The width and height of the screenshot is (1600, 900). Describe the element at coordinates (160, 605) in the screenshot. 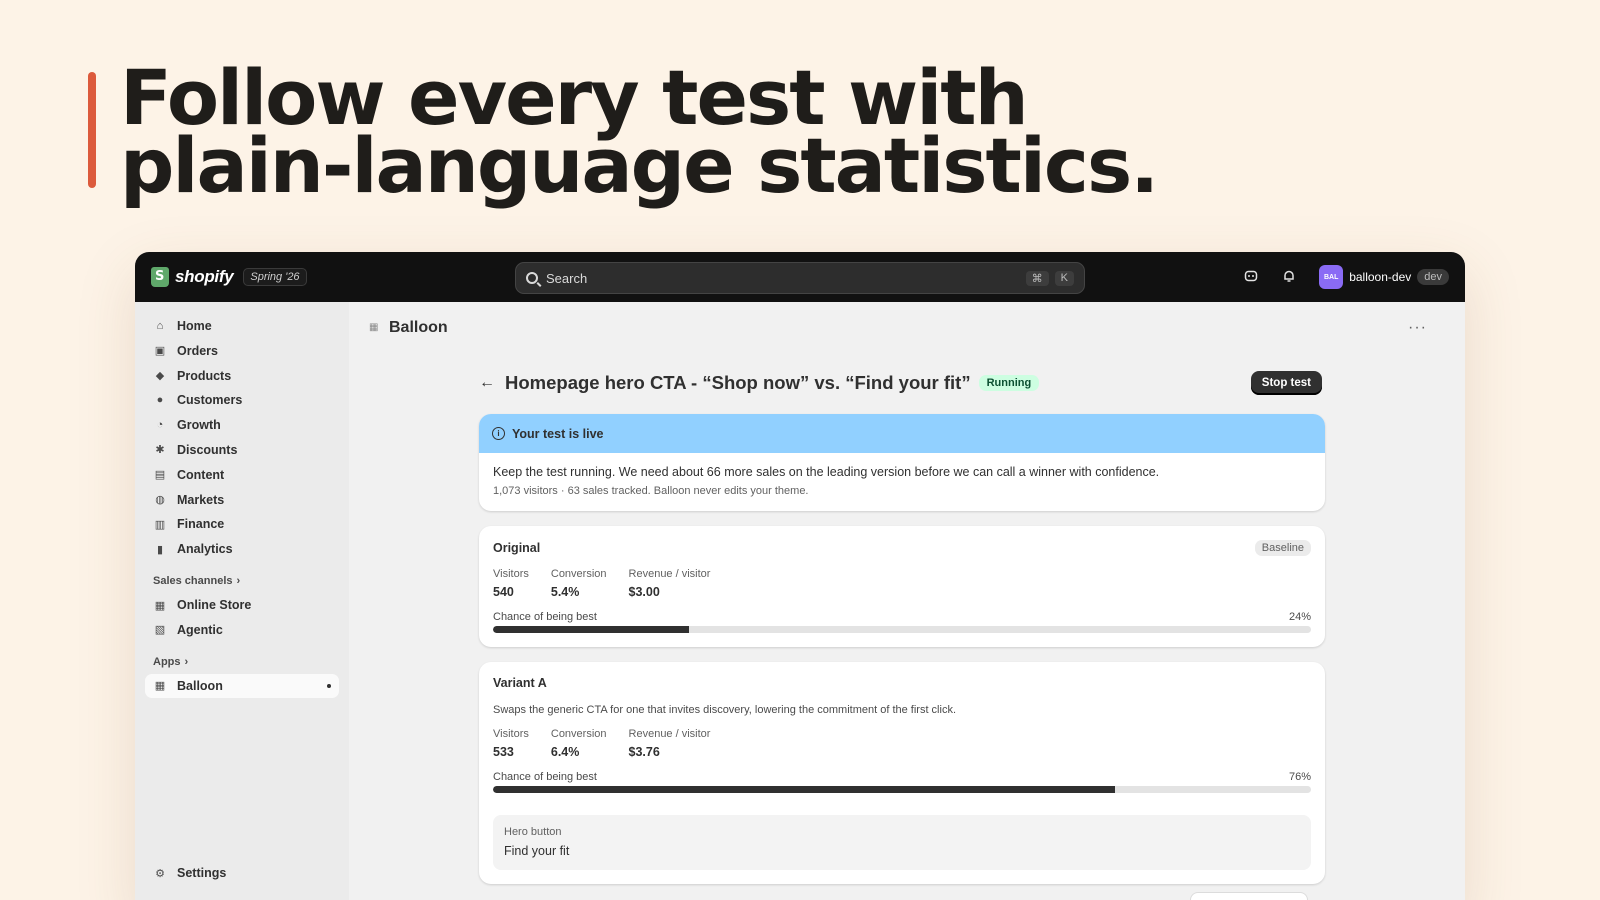

I see `store-icon: ▦` at that location.